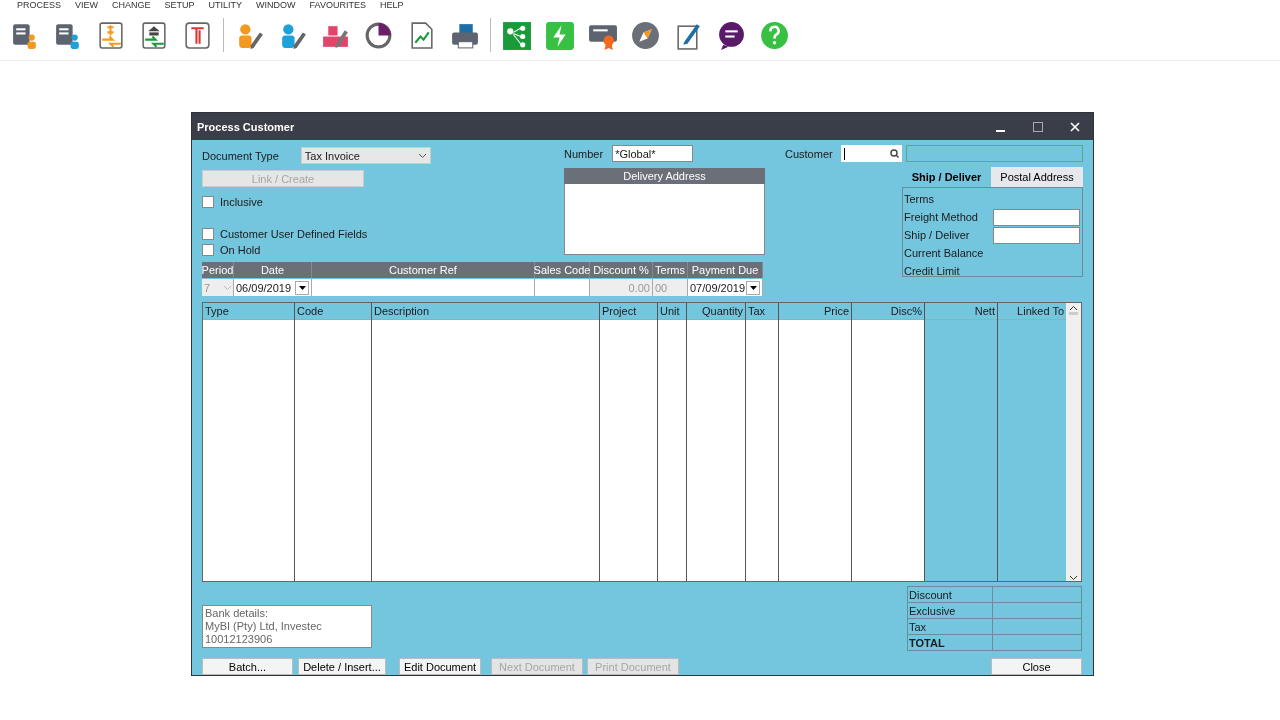 This screenshot has height=720, width=1280. Describe the element at coordinates (888, 311) in the screenshot. I see `column-header: Disc%` at that location.